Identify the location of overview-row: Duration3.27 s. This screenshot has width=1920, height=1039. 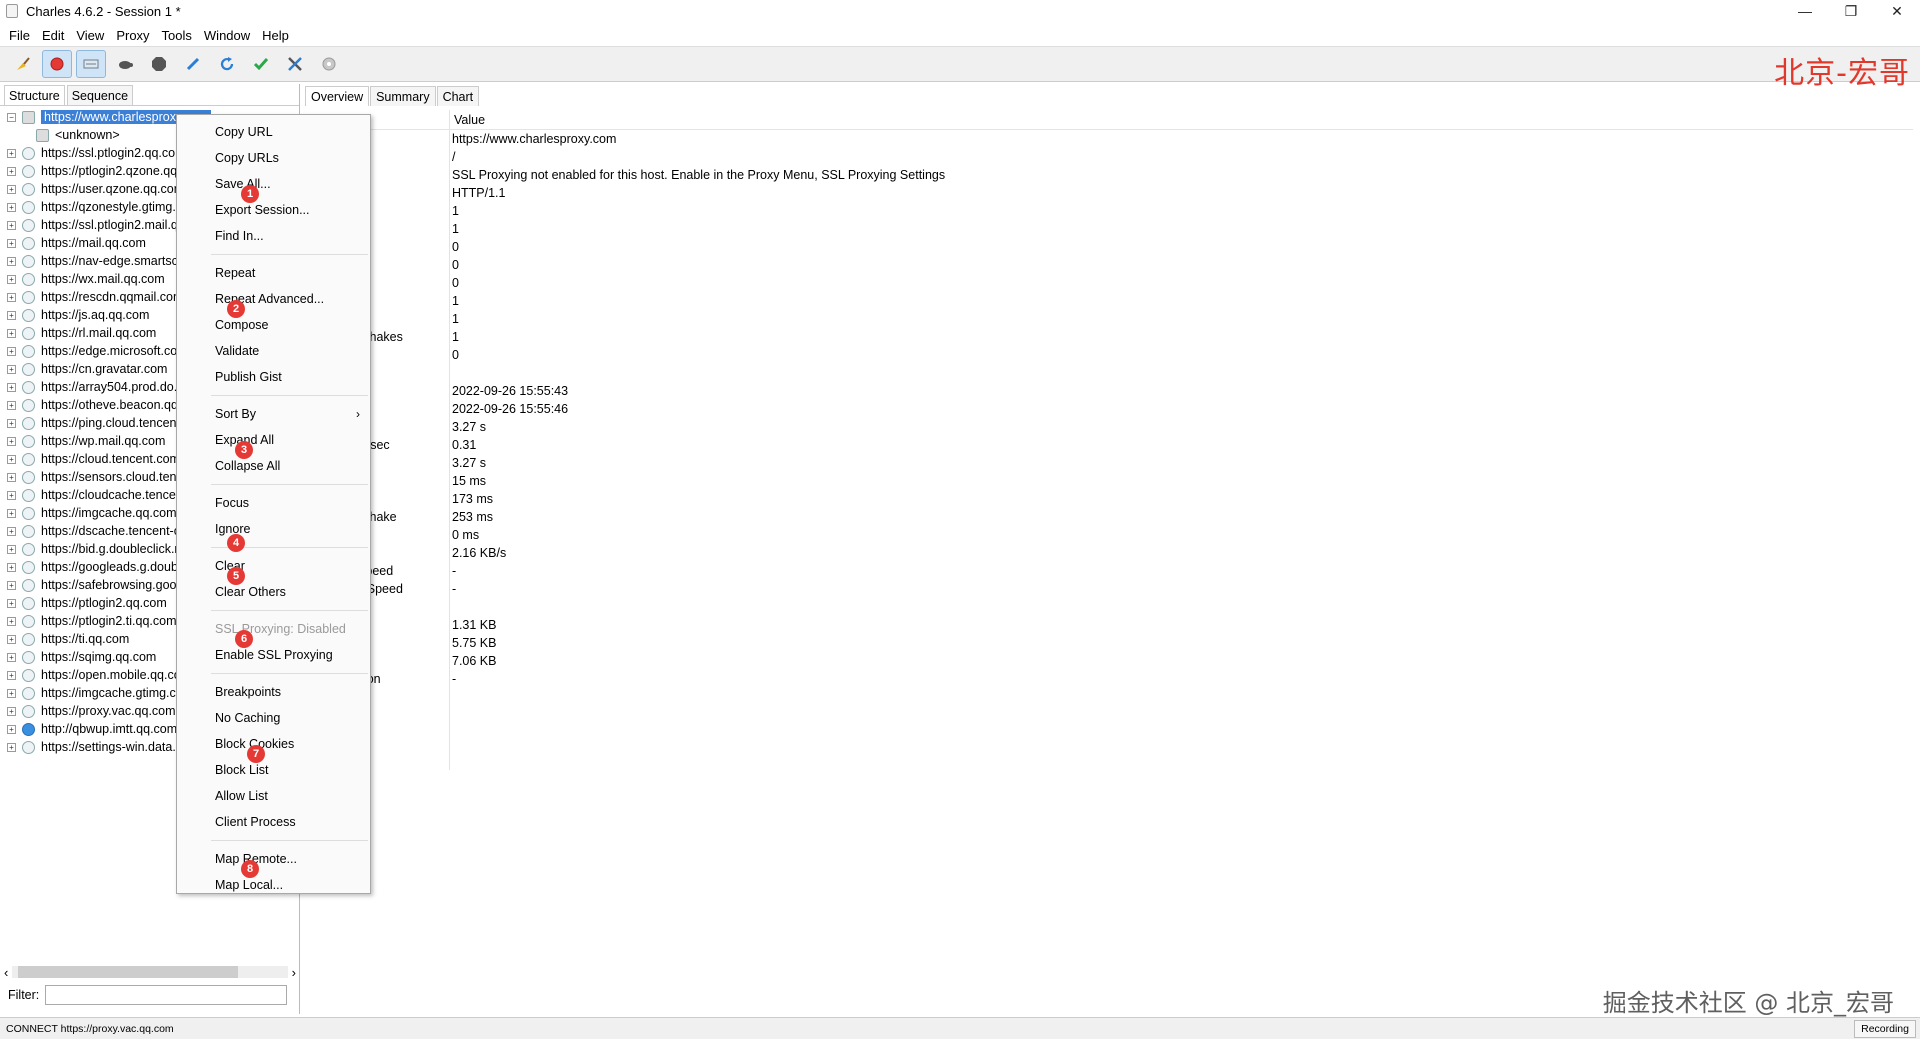
(1108, 465).